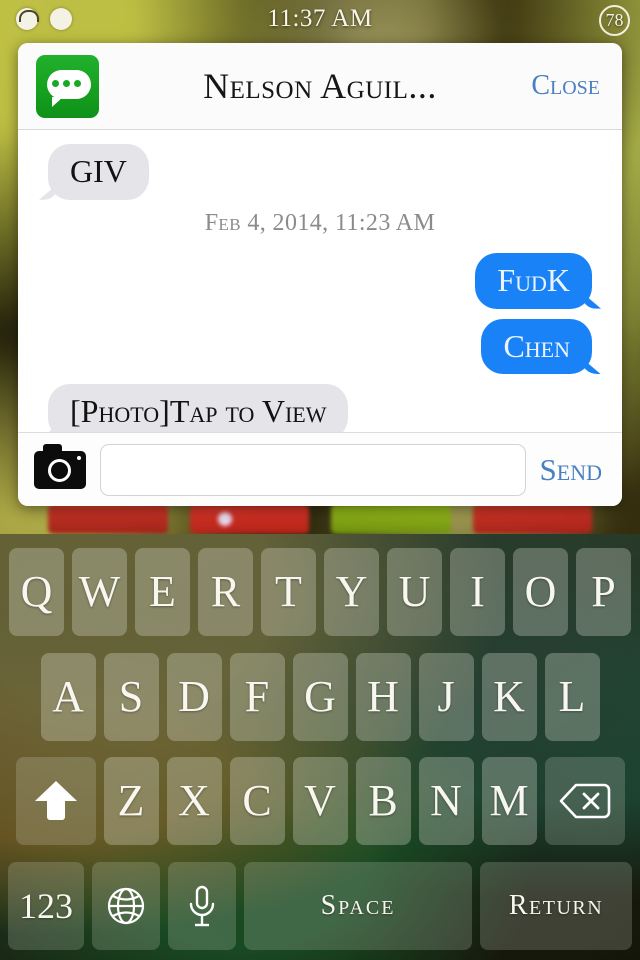  I want to click on key-m: M, so click(509, 801).